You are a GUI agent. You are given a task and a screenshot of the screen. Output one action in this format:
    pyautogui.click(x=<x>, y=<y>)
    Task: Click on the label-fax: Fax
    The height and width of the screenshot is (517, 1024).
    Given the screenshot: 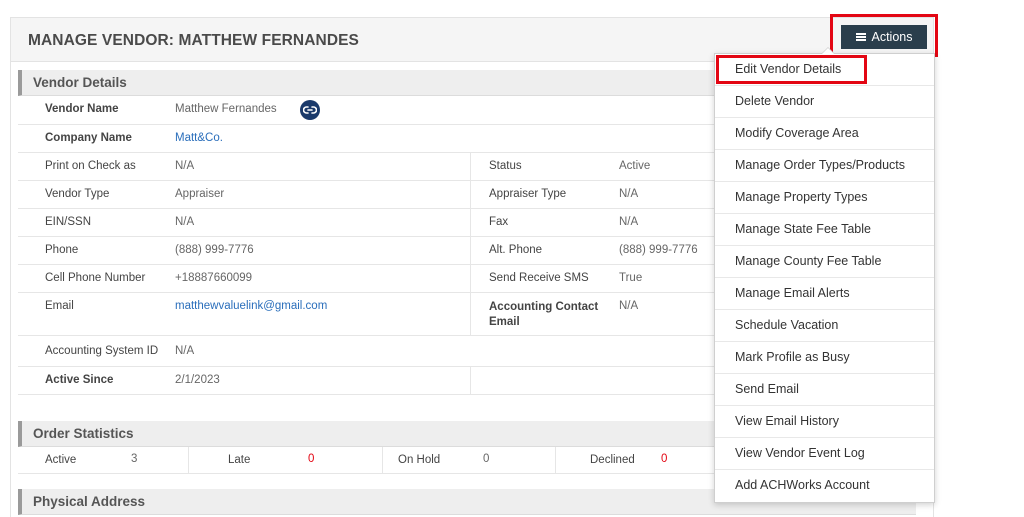 What is the action you would take?
    pyautogui.click(x=499, y=222)
    